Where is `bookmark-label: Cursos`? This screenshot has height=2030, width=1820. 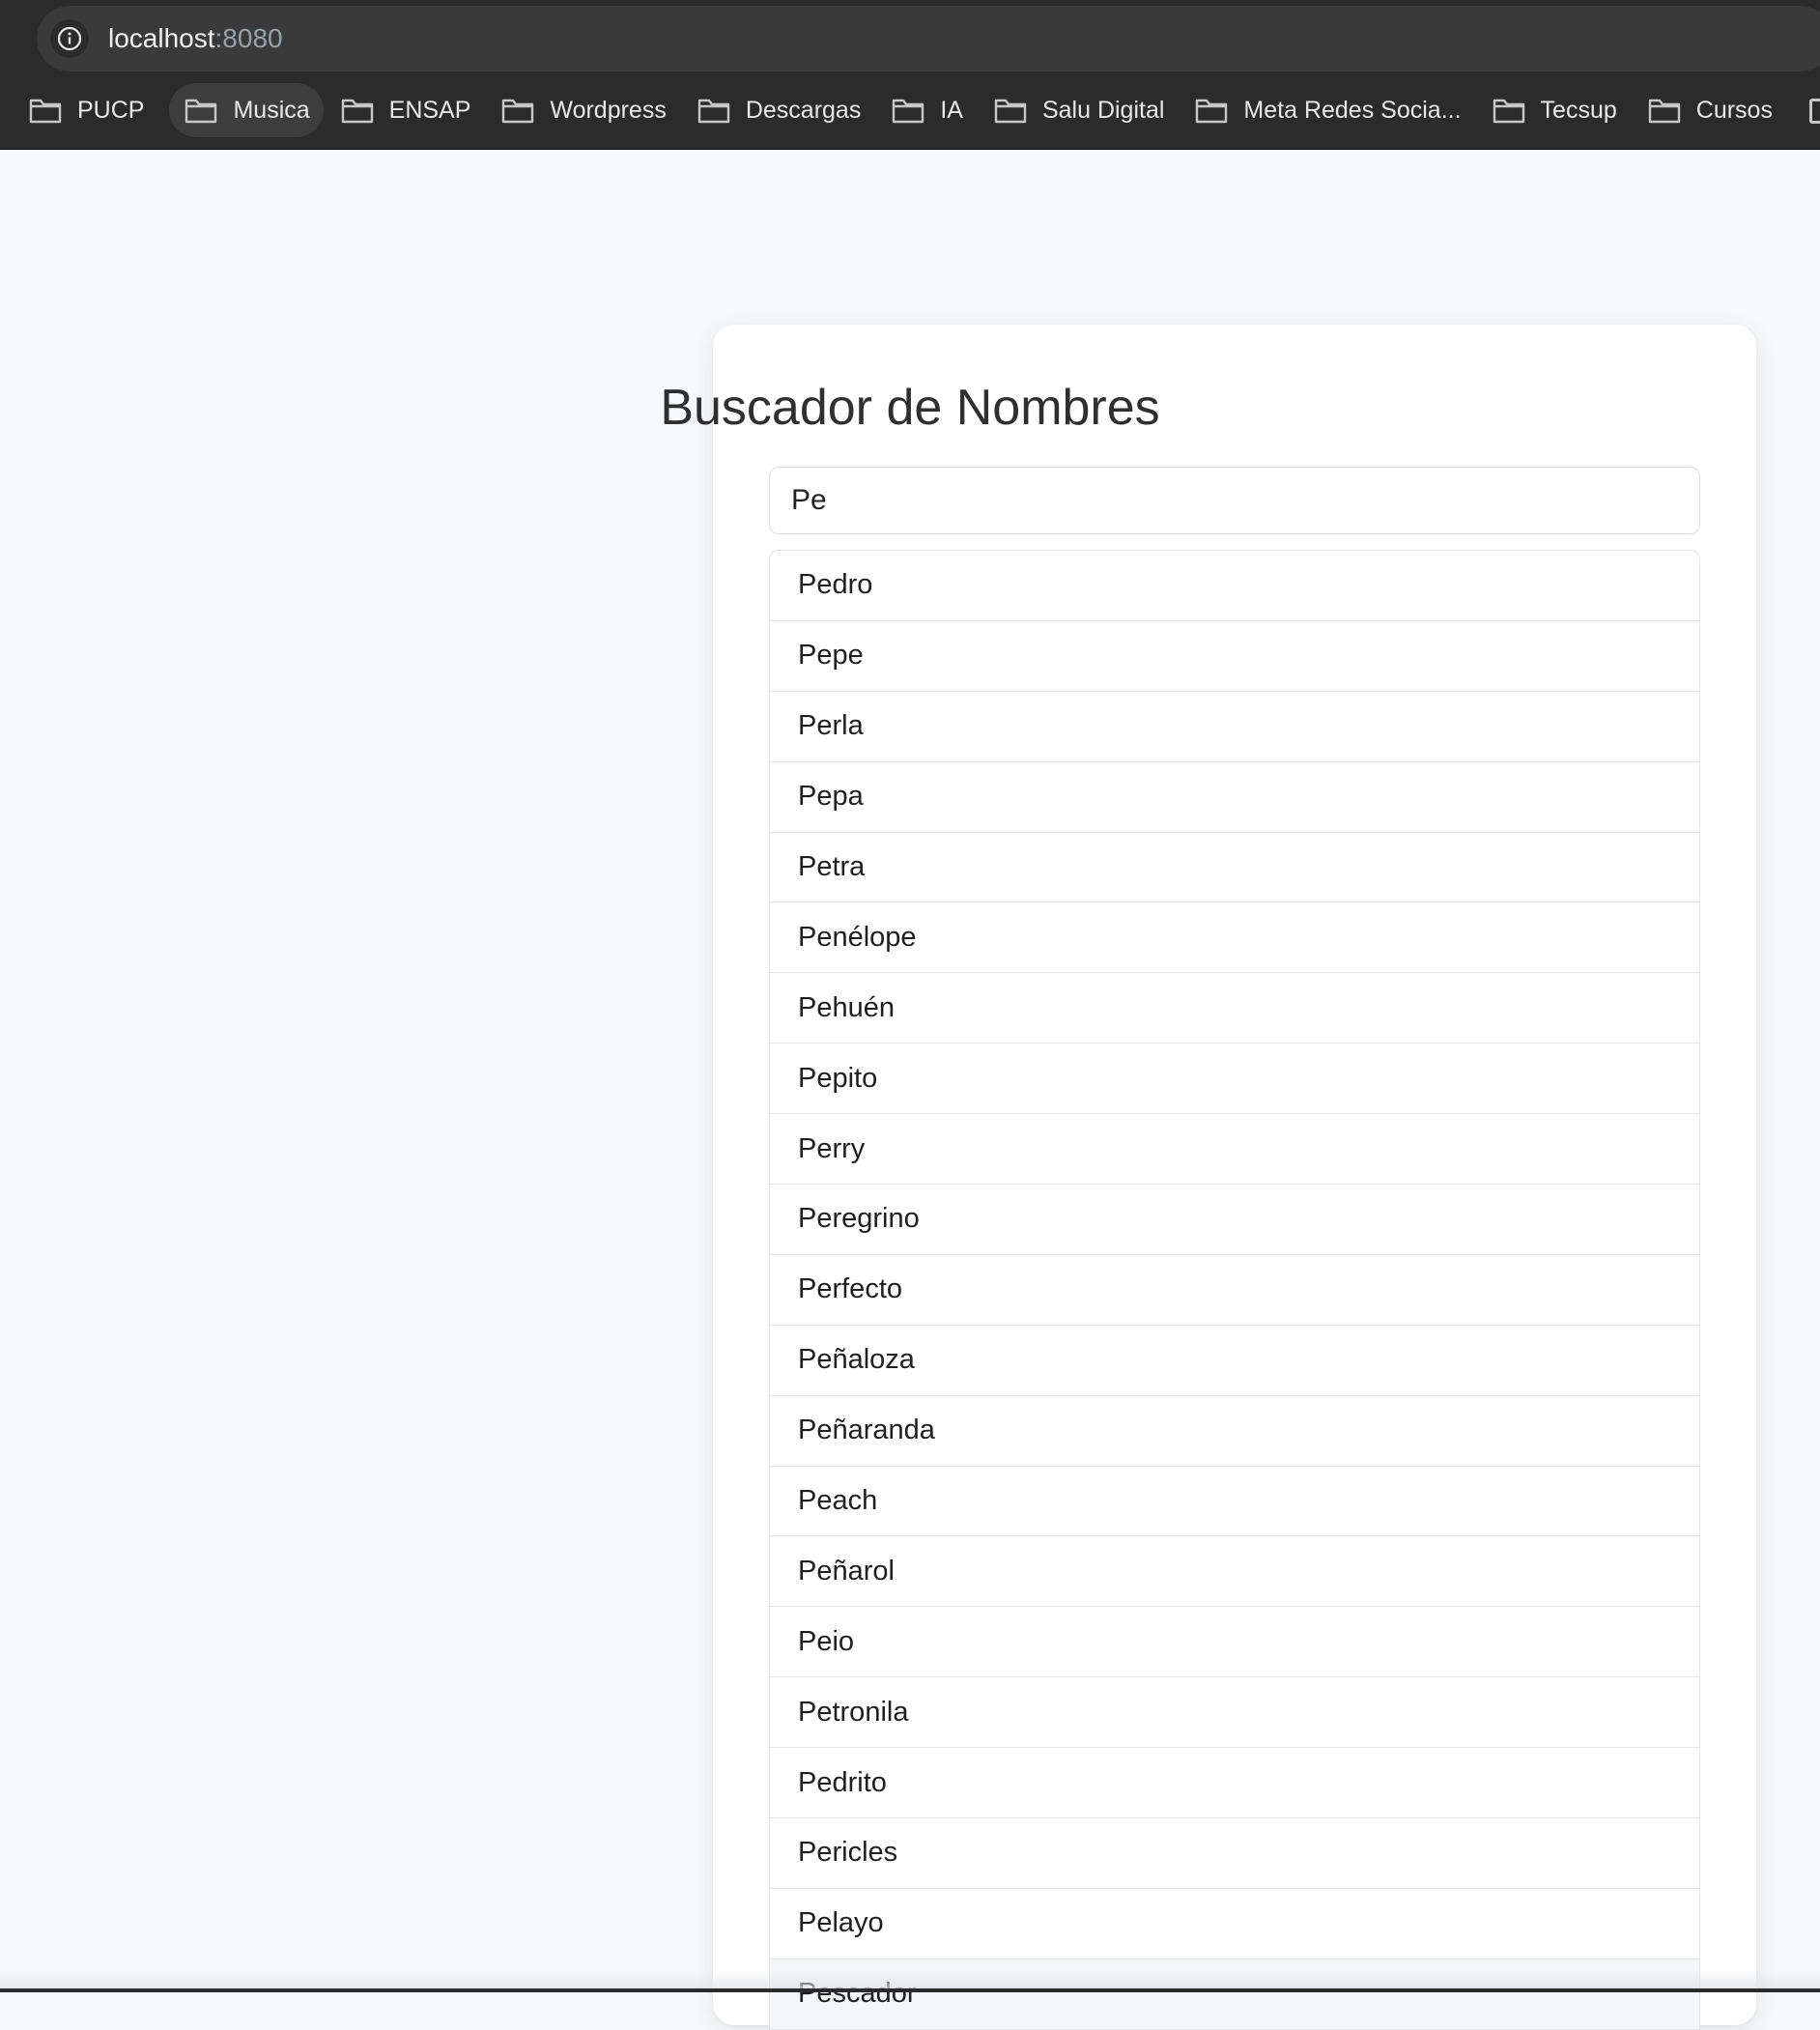
bookmark-label: Cursos is located at coordinates (1734, 110).